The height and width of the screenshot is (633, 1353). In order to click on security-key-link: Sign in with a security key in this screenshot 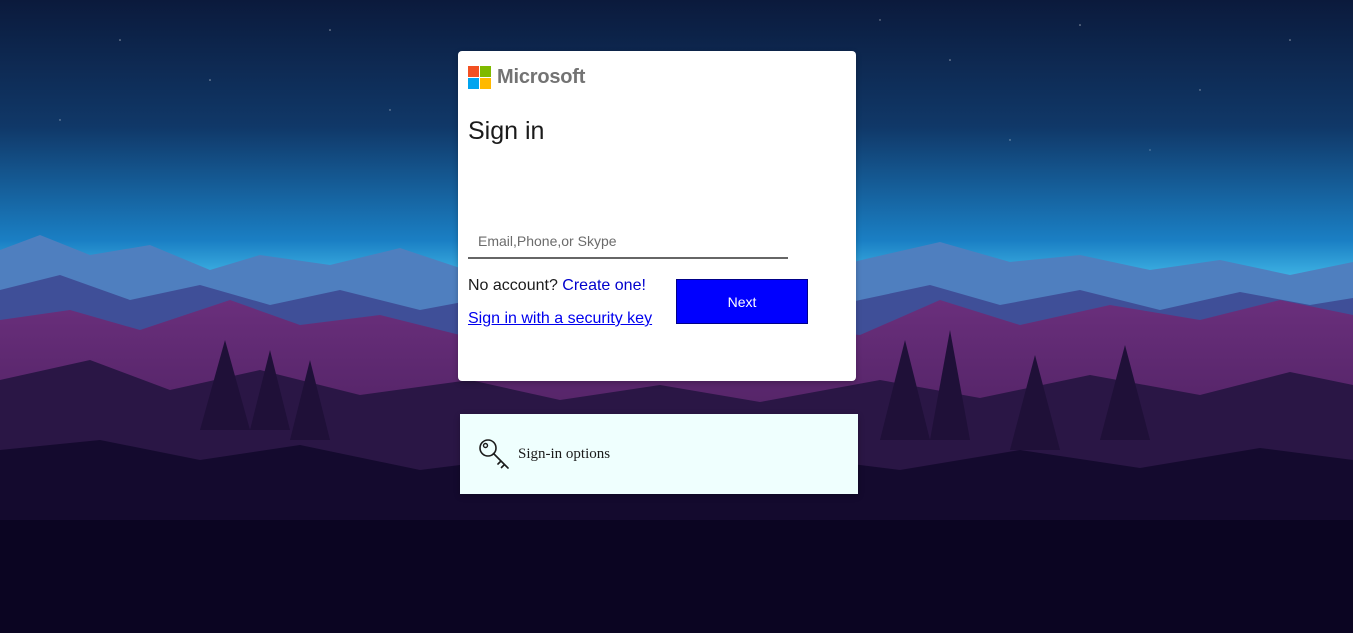, I will do `click(560, 319)`.